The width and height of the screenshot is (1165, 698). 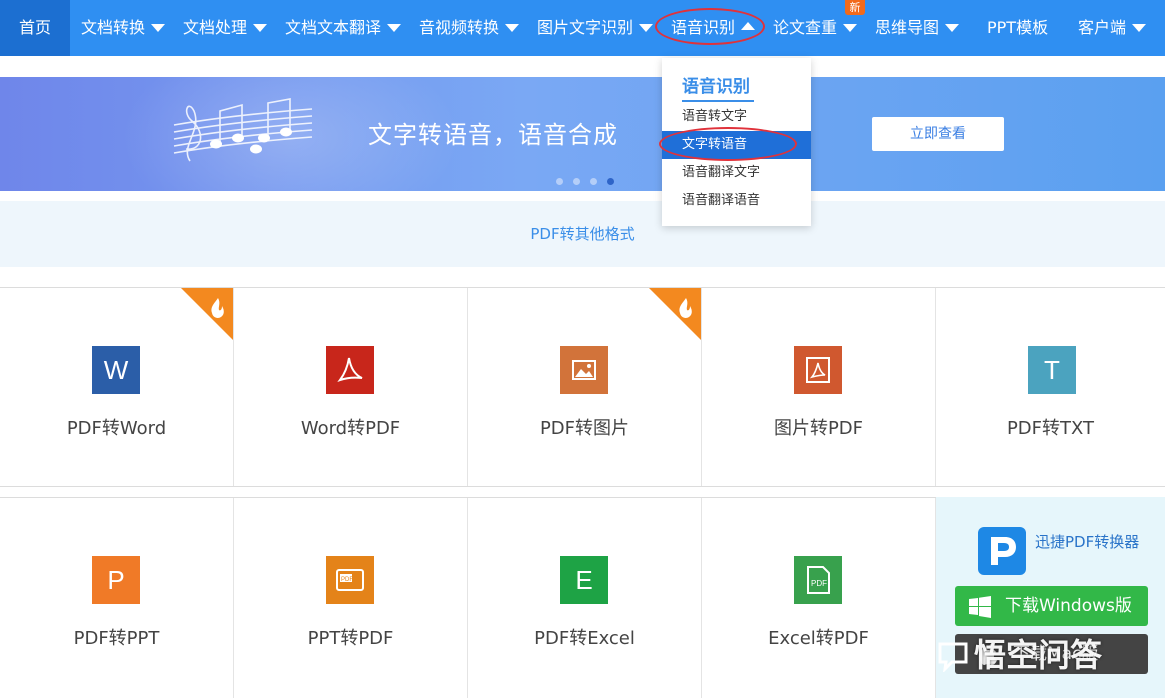 What do you see at coordinates (938, 134) in the screenshot?
I see `view-now-button: 立即查看` at bounding box center [938, 134].